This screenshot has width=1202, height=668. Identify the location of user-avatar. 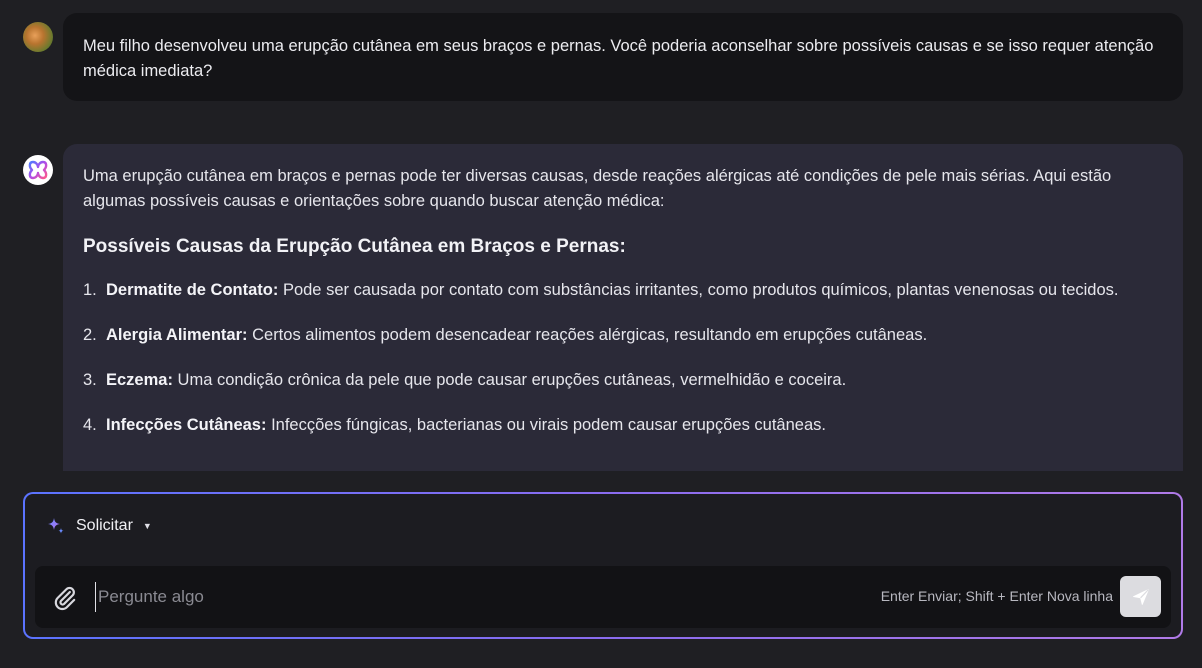
(38, 37).